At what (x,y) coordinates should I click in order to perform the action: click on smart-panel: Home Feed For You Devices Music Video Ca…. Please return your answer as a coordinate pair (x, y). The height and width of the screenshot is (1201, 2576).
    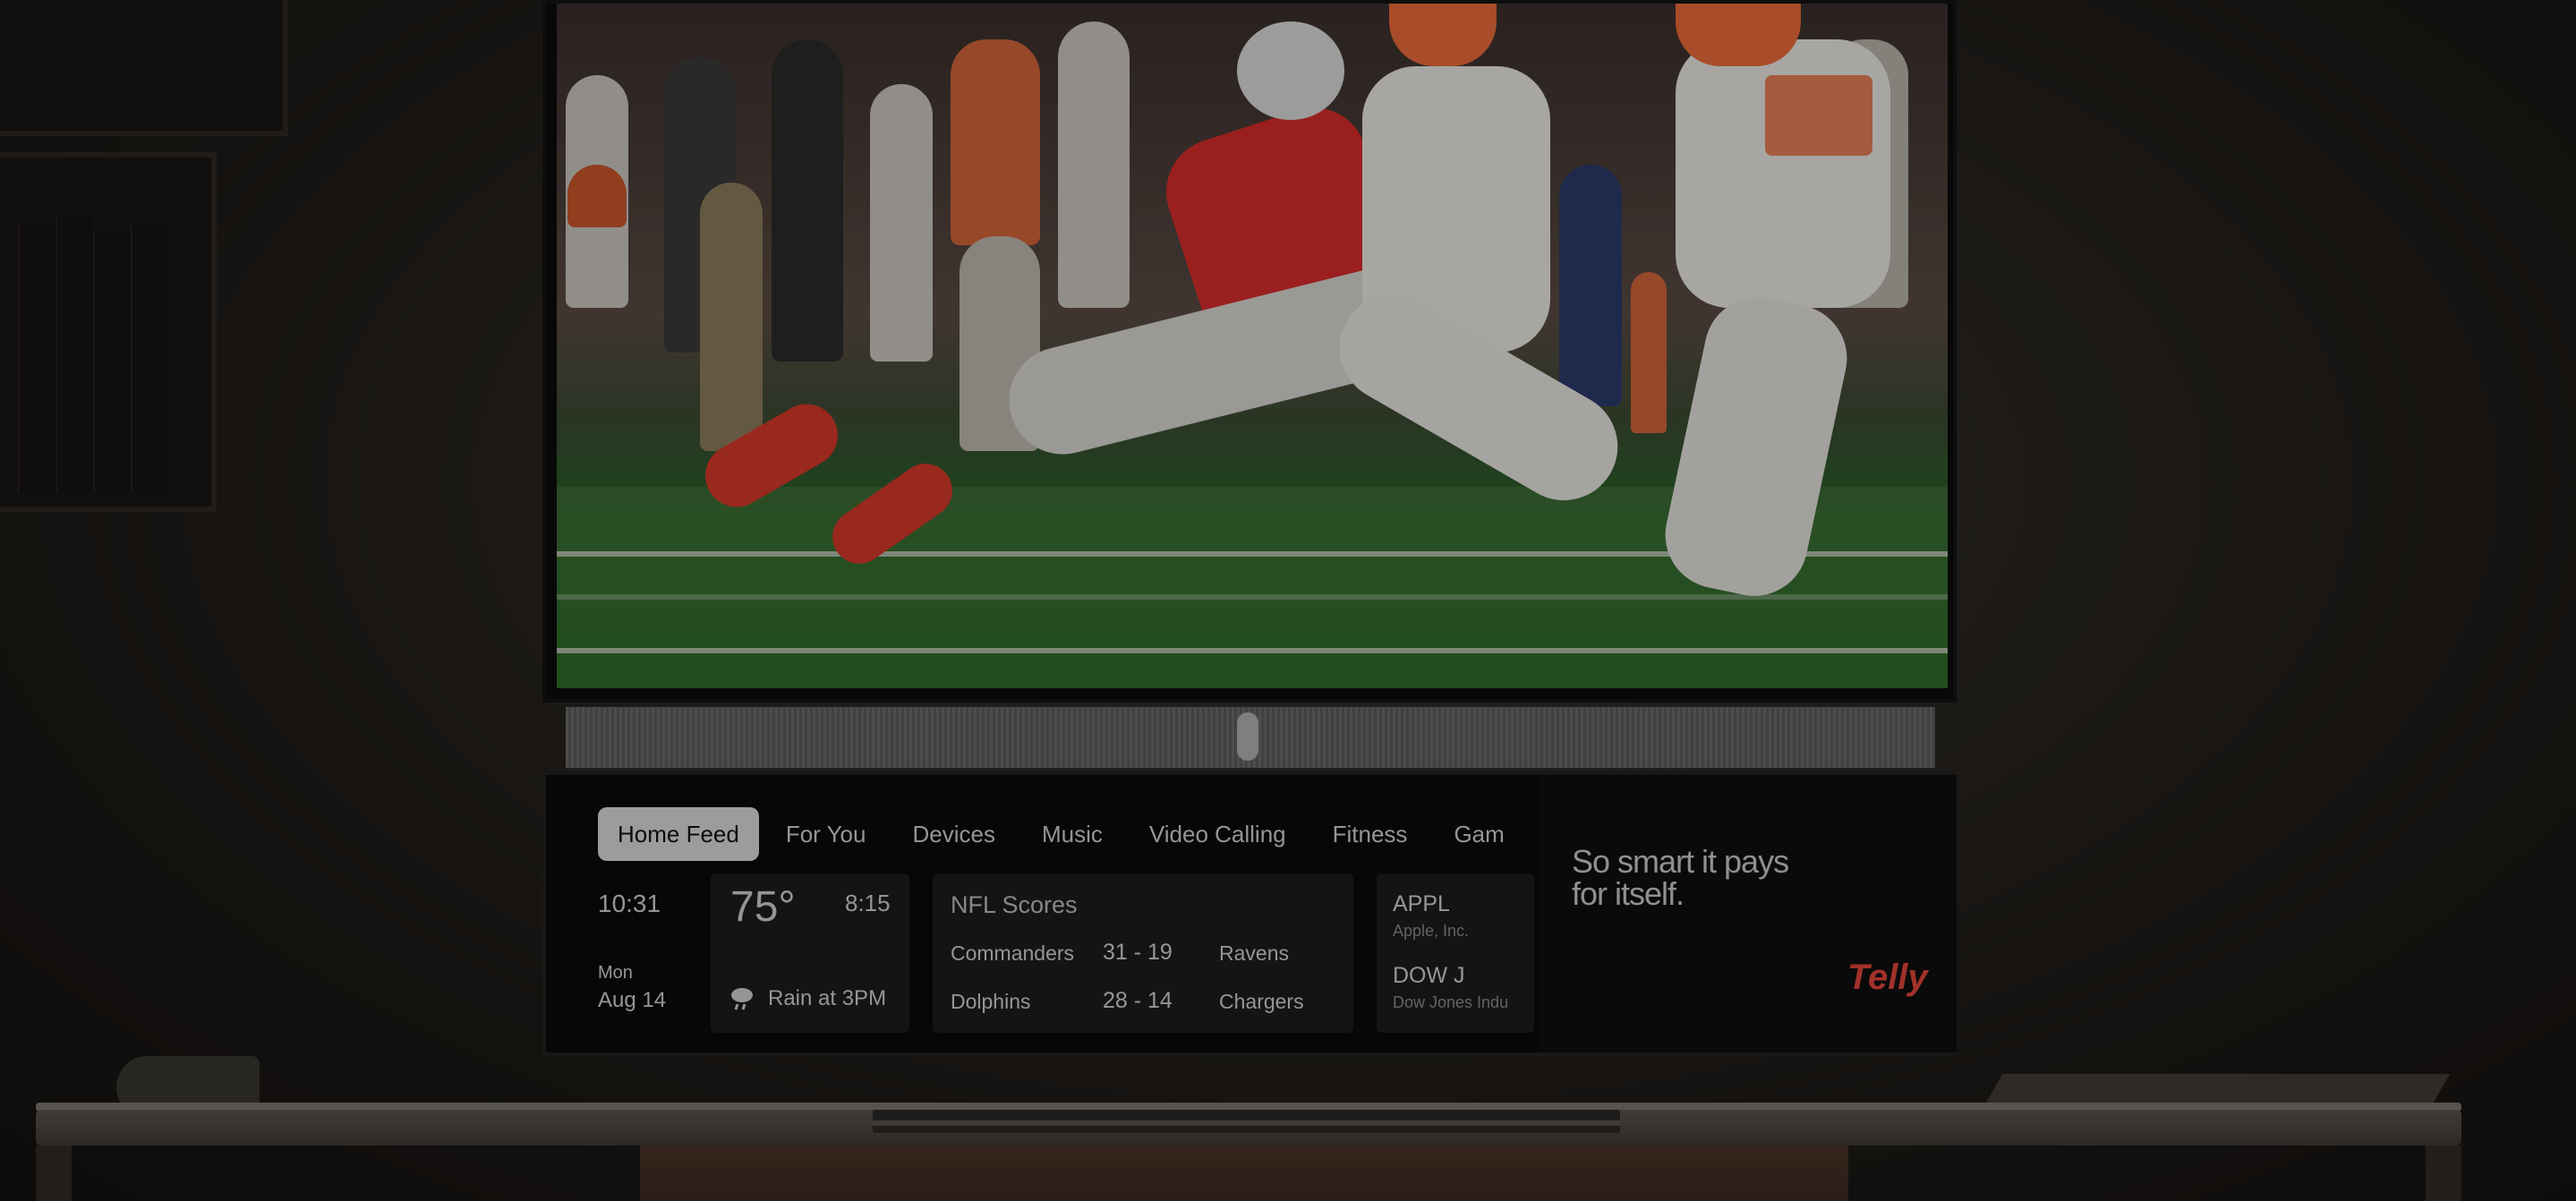
    Looking at the image, I should click on (1249, 913).